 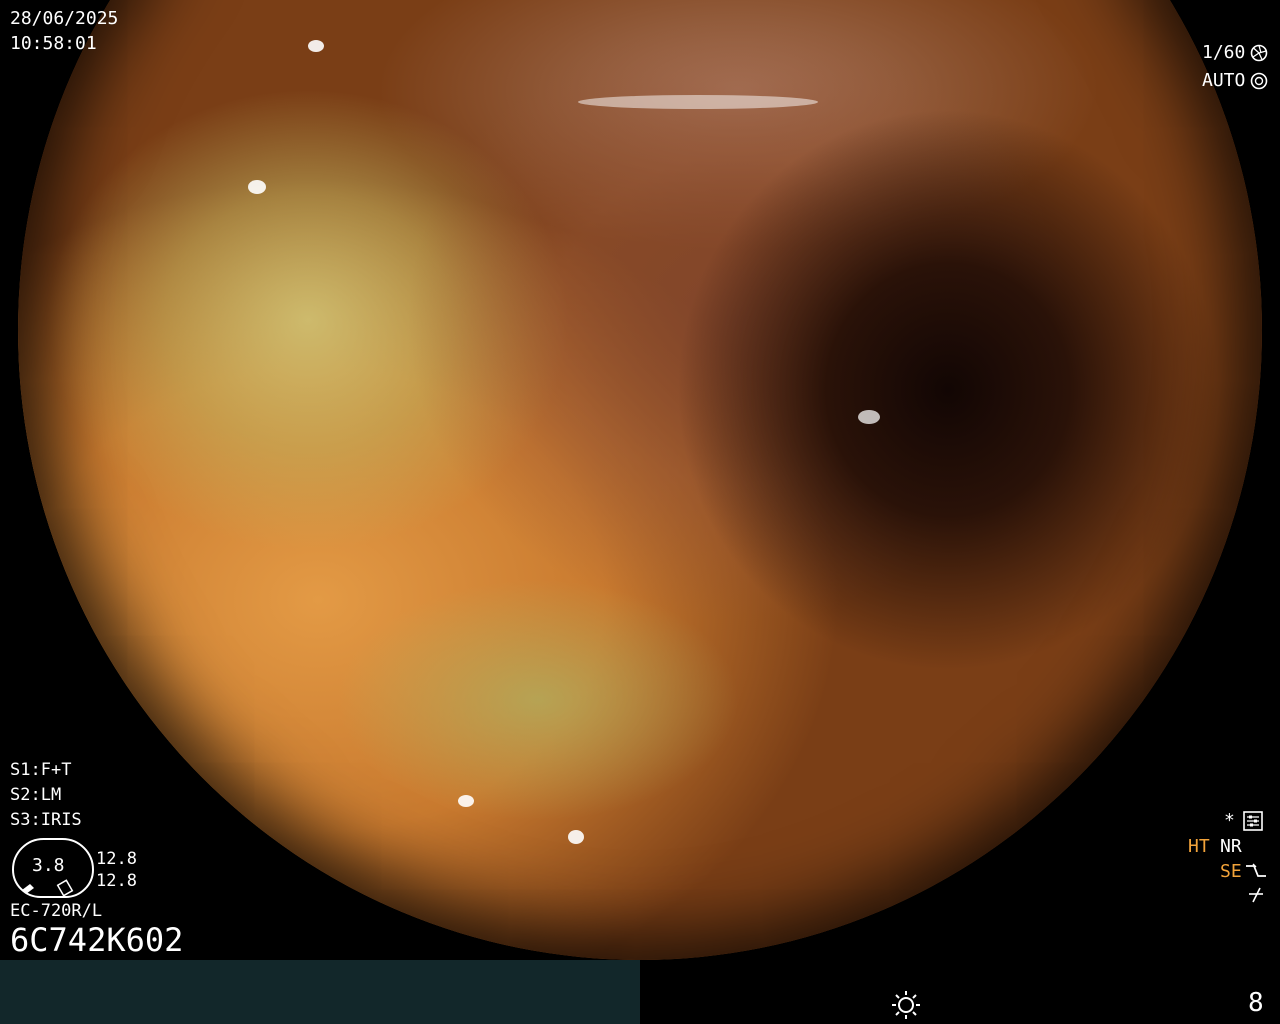 What do you see at coordinates (53, 43) in the screenshot?
I see `time-text: 10:58:01` at bounding box center [53, 43].